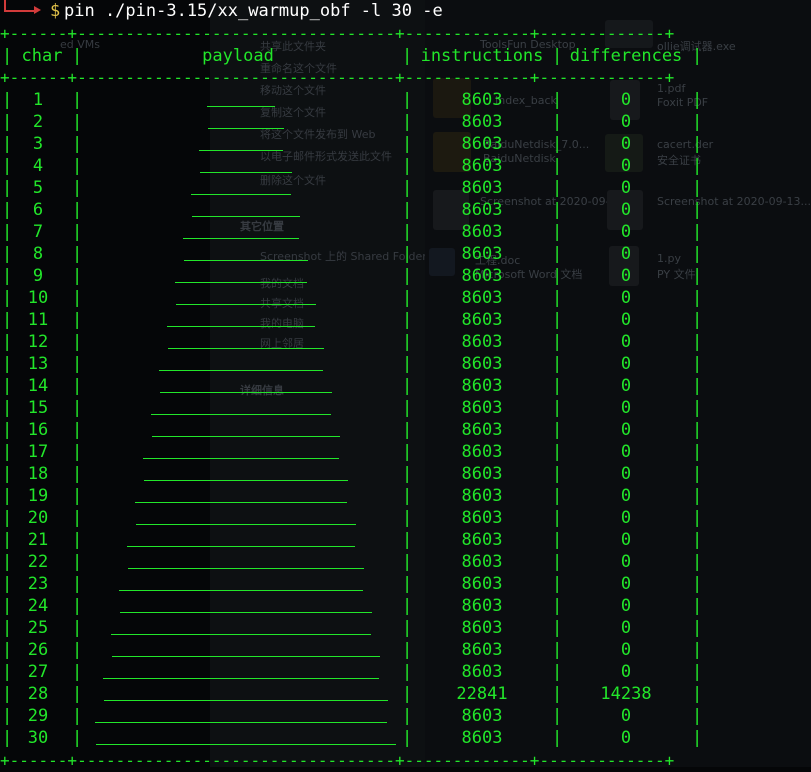 The height and width of the screenshot is (772, 811). I want to click on char-index-cell: 7, so click(38, 232).